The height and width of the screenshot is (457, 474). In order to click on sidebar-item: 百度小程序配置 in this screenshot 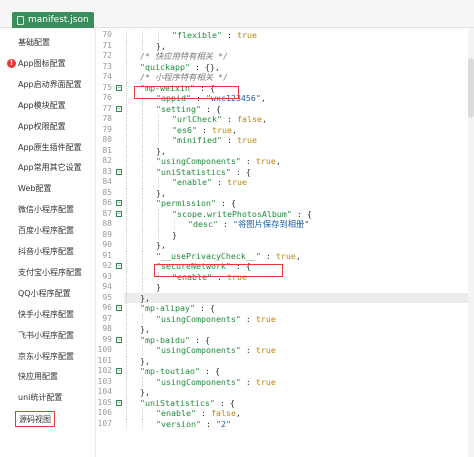, I will do `click(46, 231)`.